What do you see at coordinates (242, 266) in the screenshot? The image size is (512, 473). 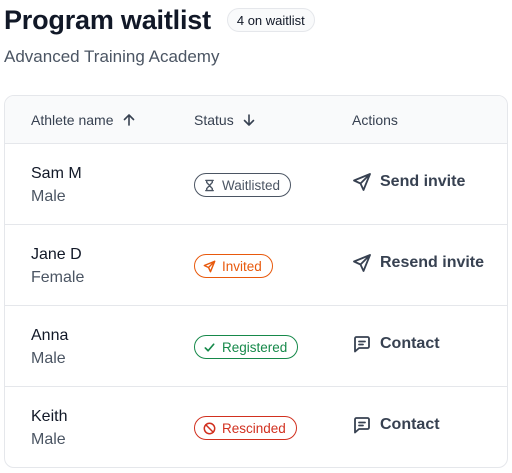 I see `status-label: Invited` at bounding box center [242, 266].